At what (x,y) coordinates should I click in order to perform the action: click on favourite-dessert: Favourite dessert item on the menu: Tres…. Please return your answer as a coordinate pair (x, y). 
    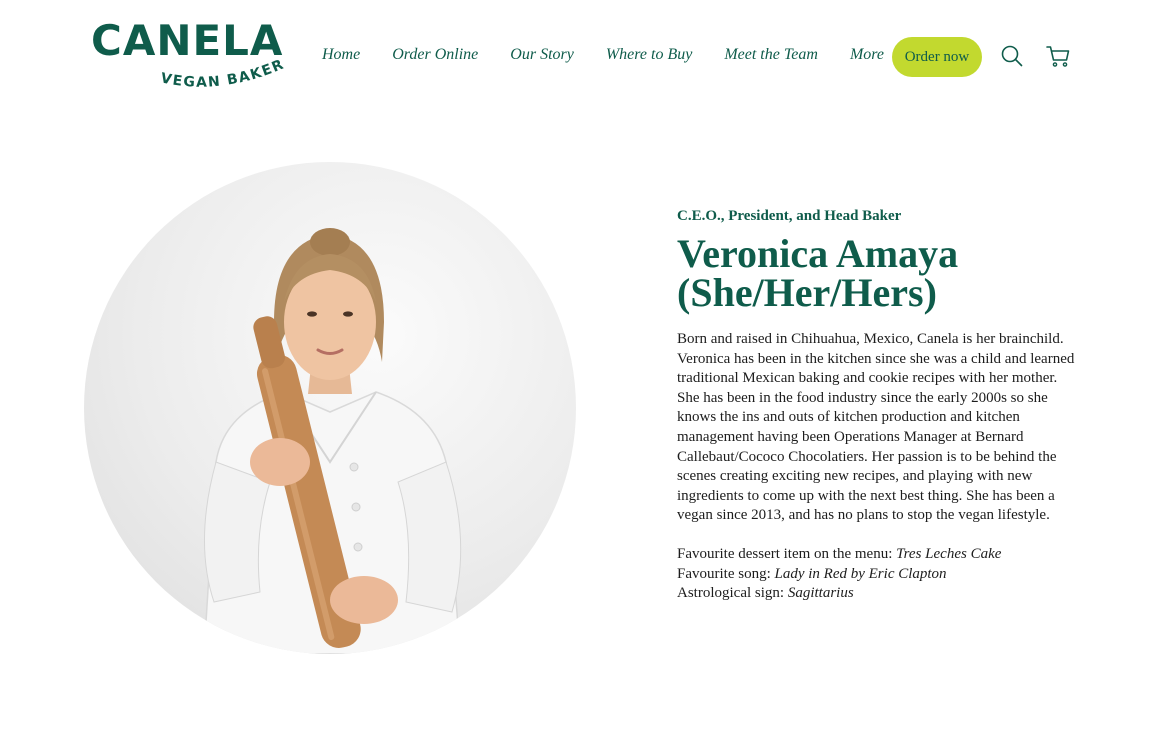
    Looking at the image, I should click on (877, 555).